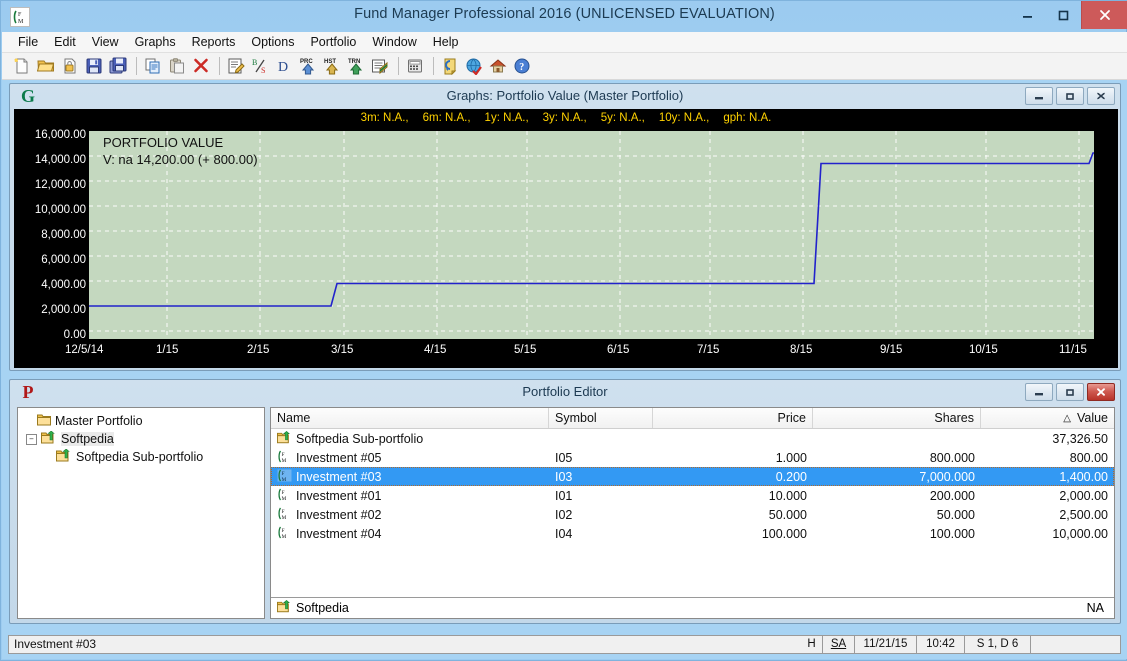 The height and width of the screenshot is (661, 1127). I want to click on graphs-restore-button, so click(1070, 96).